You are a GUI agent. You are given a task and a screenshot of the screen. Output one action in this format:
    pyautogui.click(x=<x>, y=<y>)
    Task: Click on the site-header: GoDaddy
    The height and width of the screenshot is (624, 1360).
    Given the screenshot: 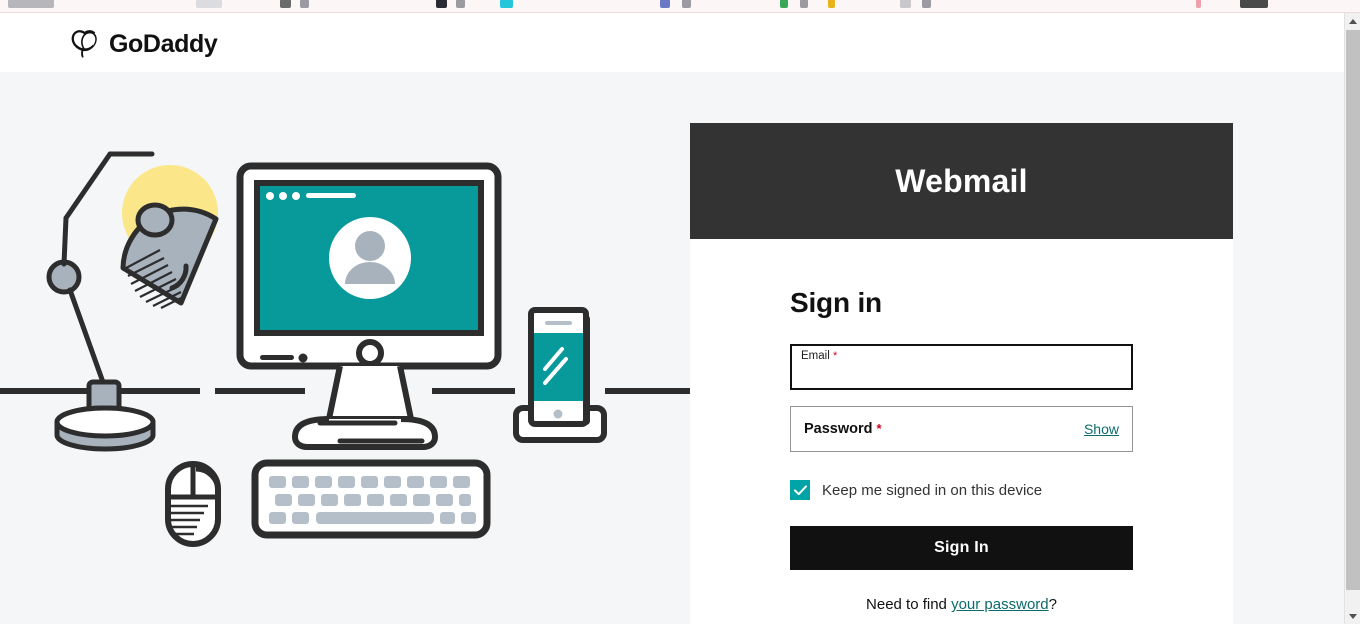 What is the action you would take?
    pyautogui.click(x=672, y=42)
    